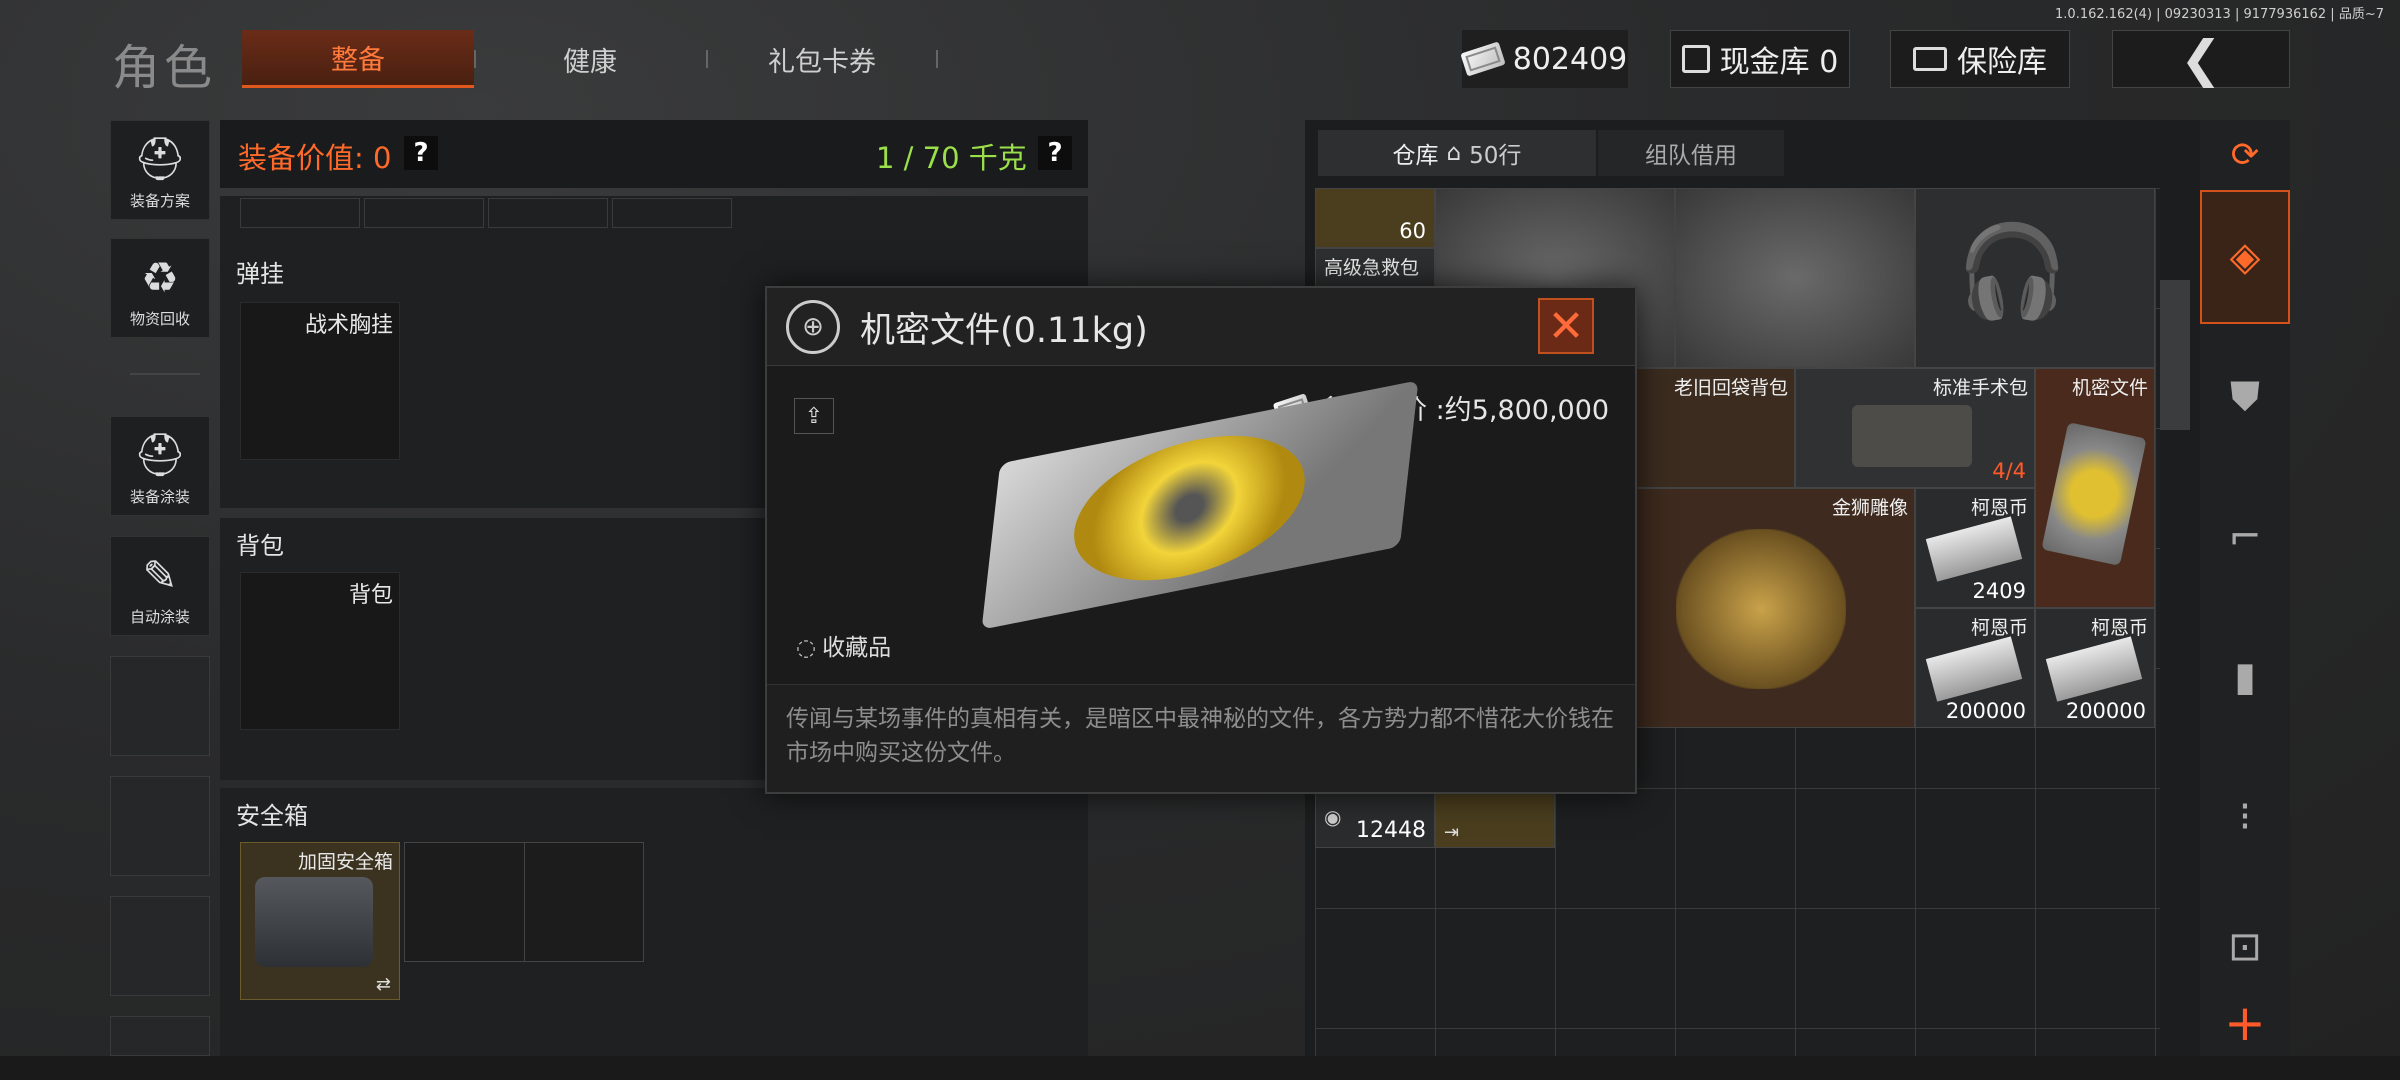 The width and height of the screenshot is (2400, 1080). What do you see at coordinates (320, 651) in the screenshot?
I see `backpack-slot: 背包` at bounding box center [320, 651].